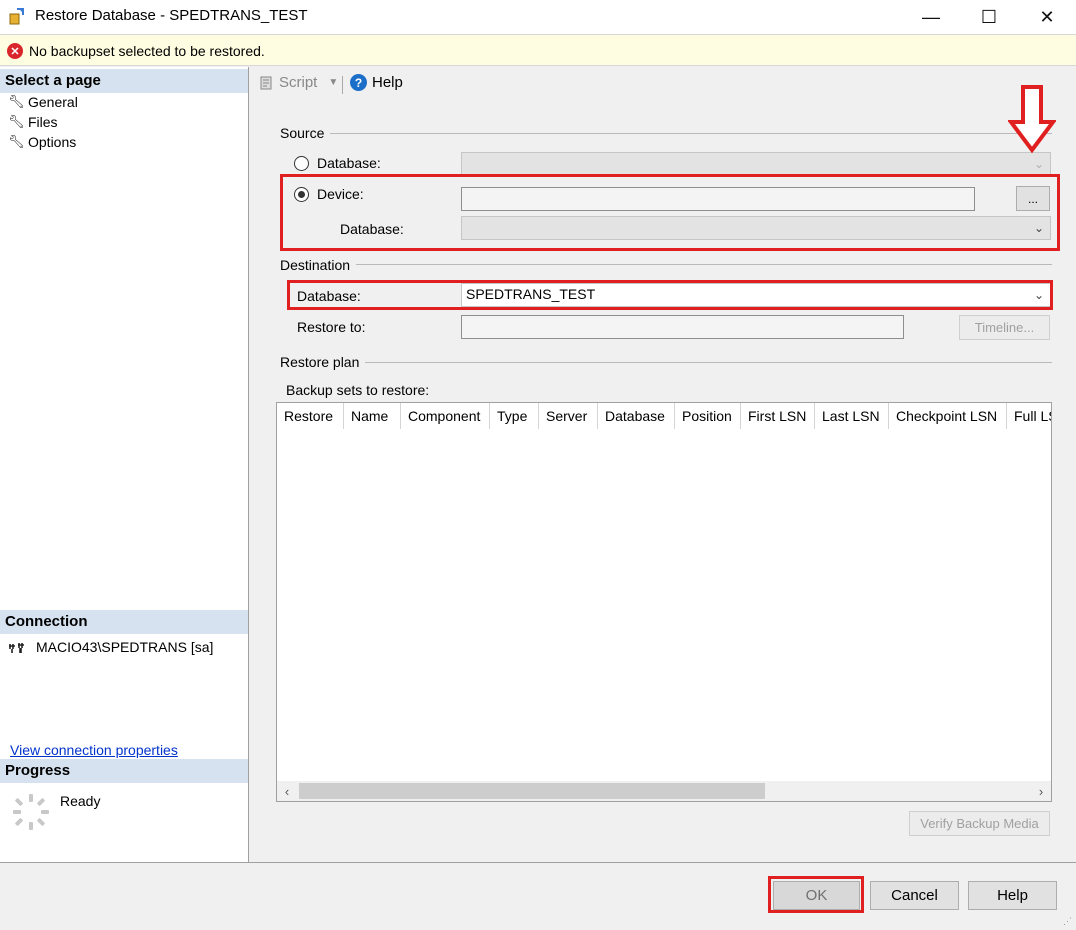  I want to click on column-header: Name, so click(372, 416).